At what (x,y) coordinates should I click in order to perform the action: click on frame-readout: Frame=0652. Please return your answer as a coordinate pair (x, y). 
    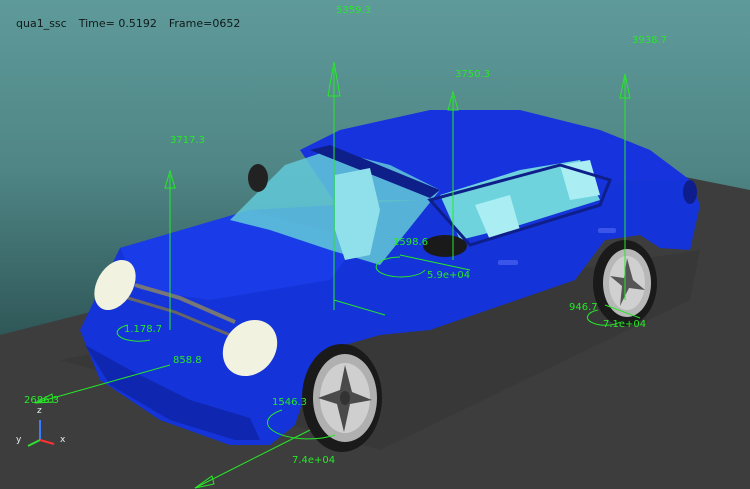
    Looking at the image, I should click on (204, 23).